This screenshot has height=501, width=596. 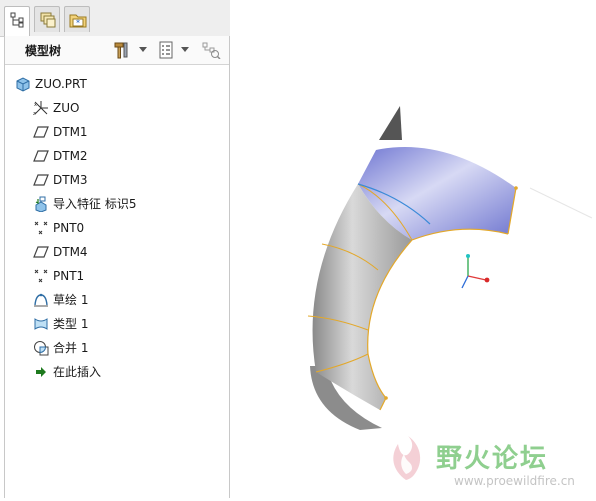 I want to click on tree-item-label: DTM1, so click(x=70, y=132).